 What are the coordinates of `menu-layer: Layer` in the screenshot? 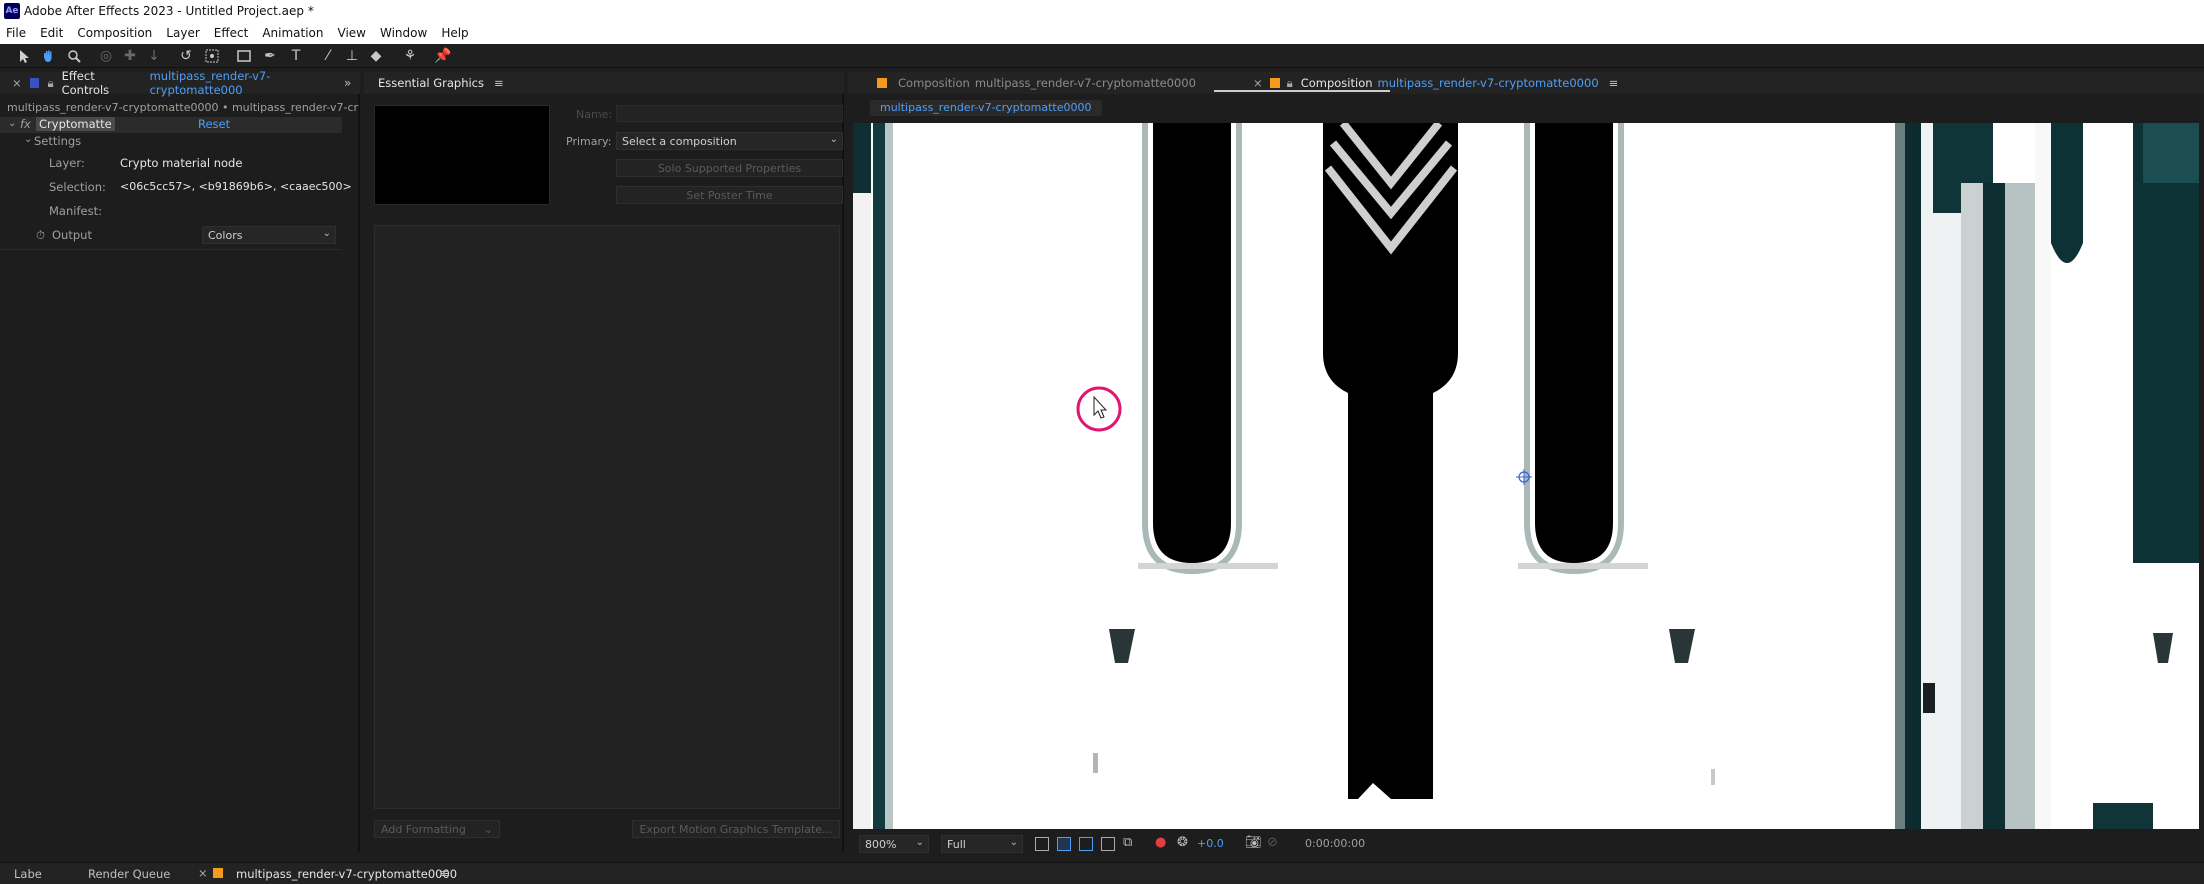 It's located at (182, 33).